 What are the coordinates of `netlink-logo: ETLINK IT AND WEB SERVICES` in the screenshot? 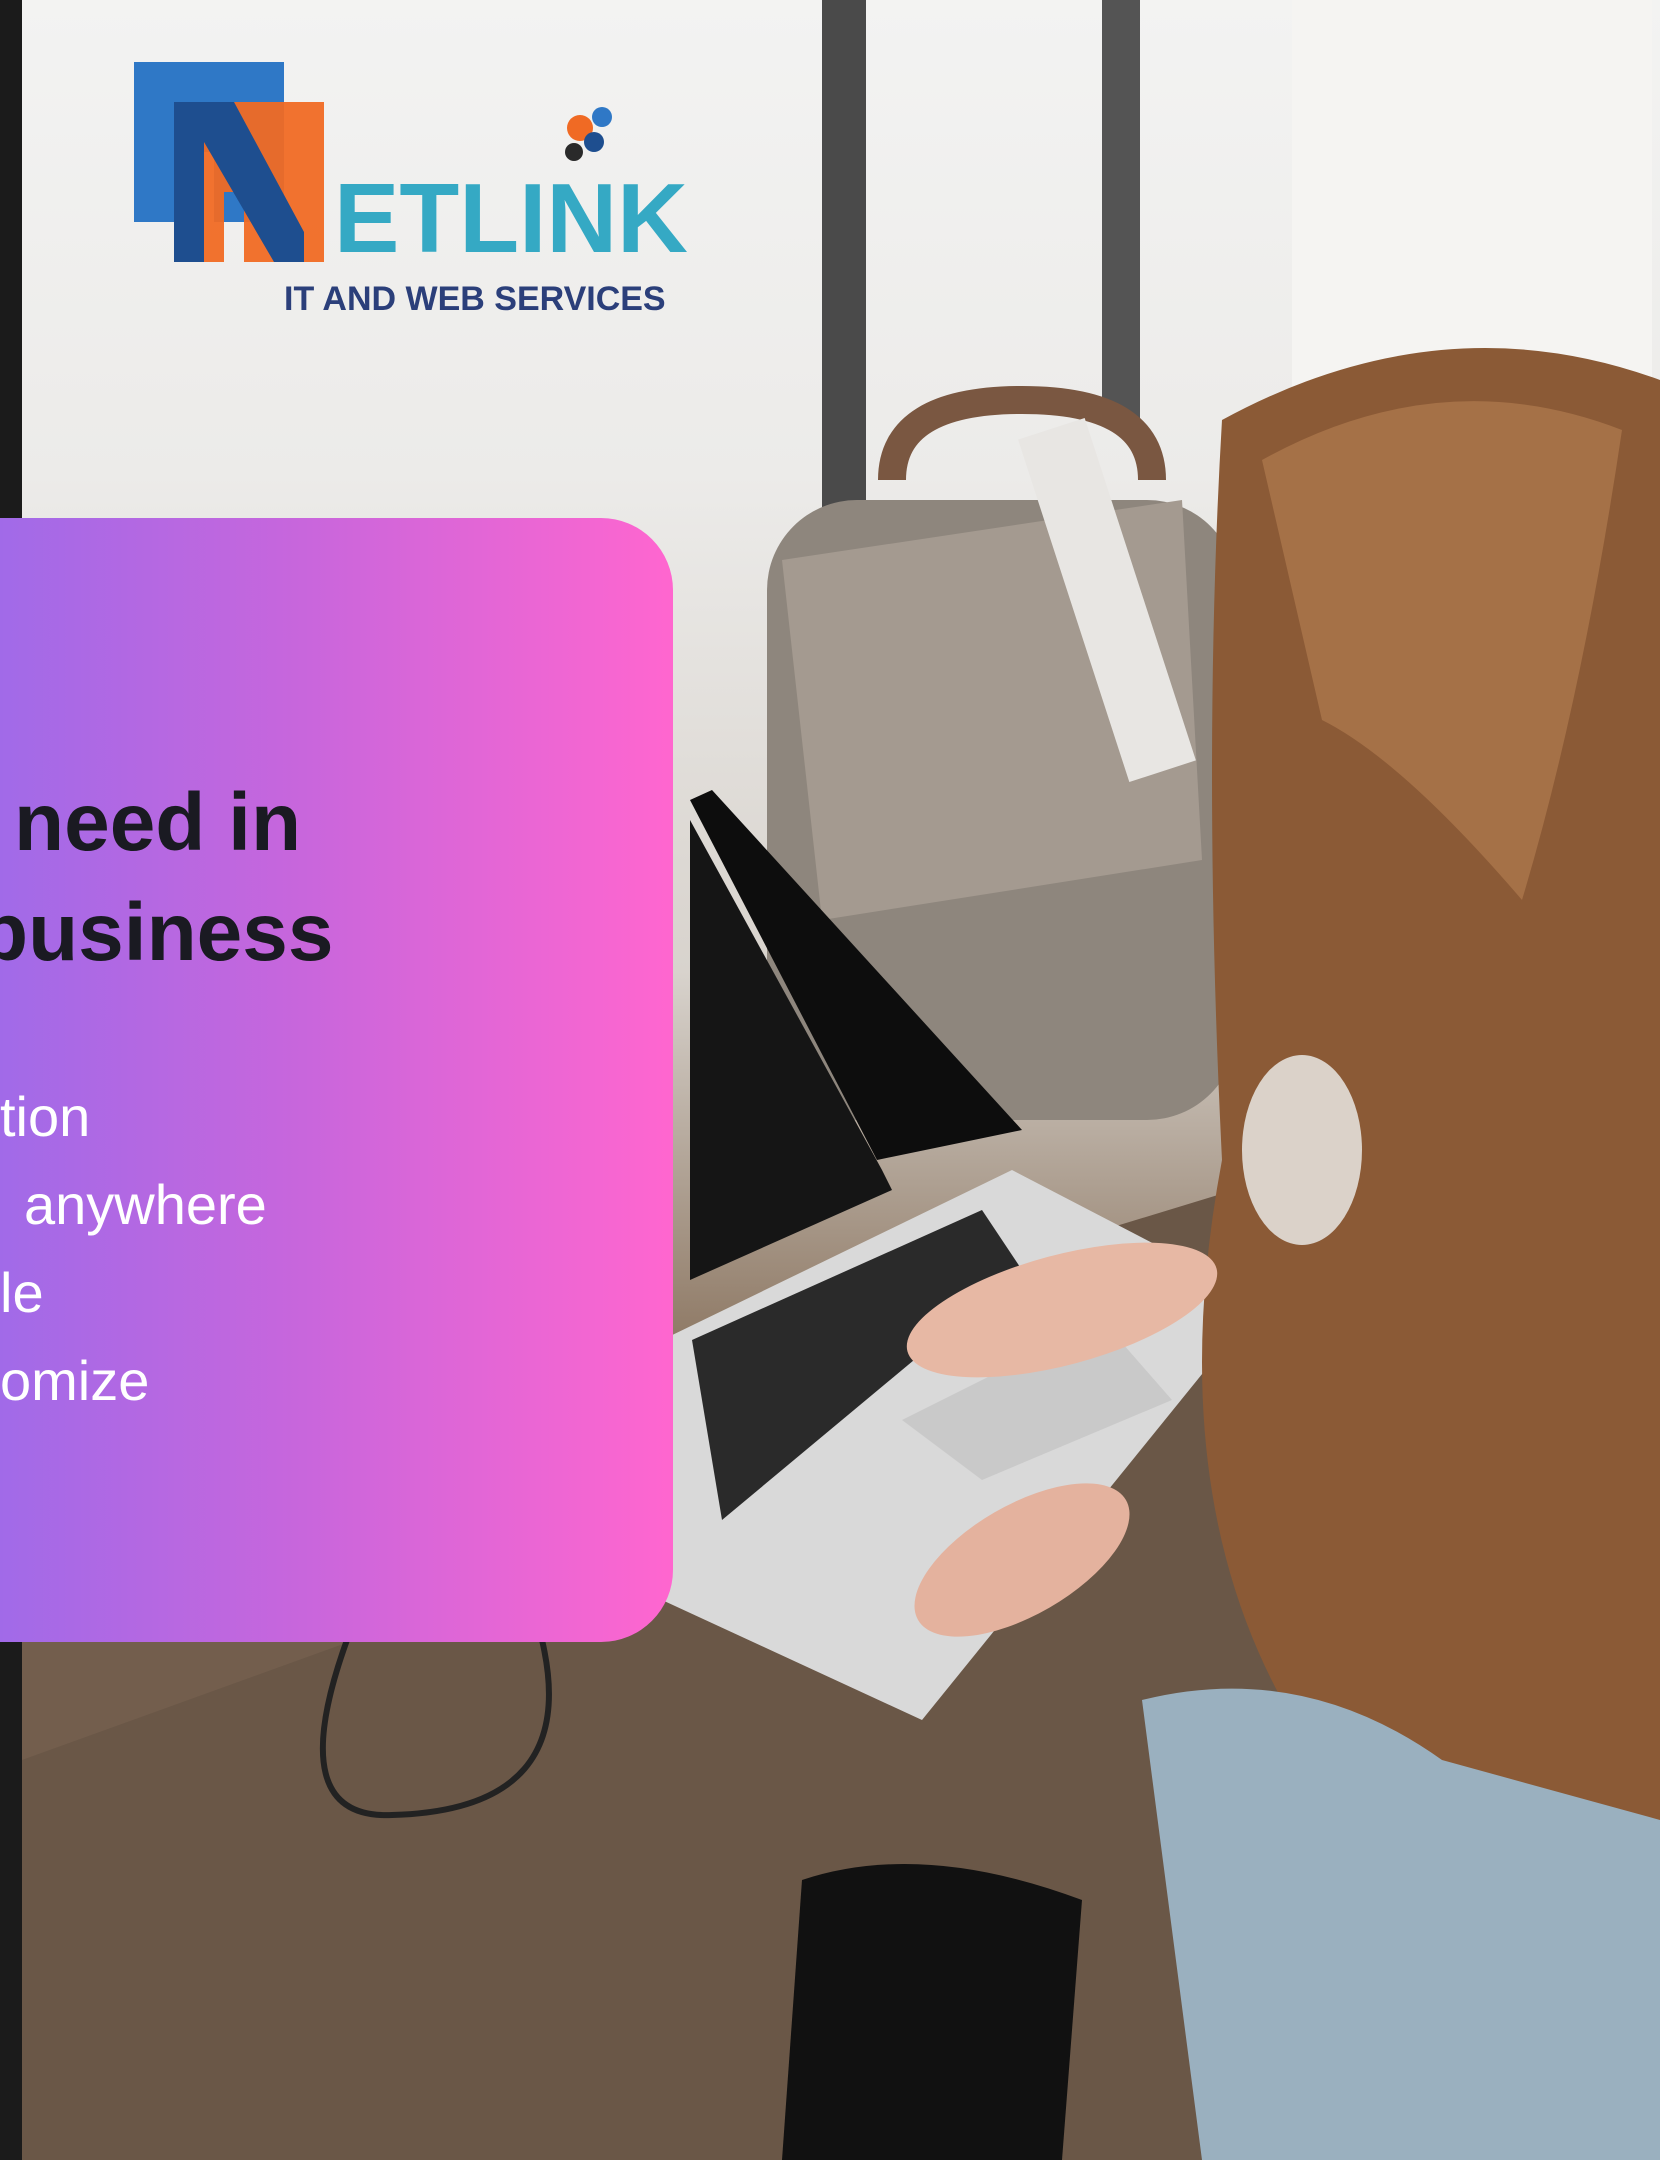 It's located at (479, 192).